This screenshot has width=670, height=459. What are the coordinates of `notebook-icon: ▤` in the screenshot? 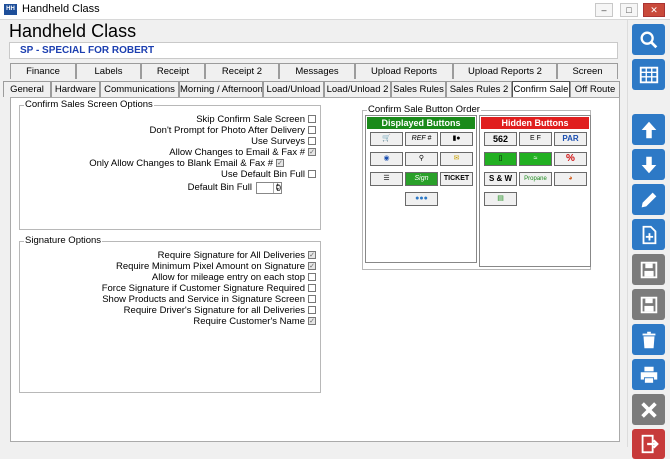 It's located at (500, 199).